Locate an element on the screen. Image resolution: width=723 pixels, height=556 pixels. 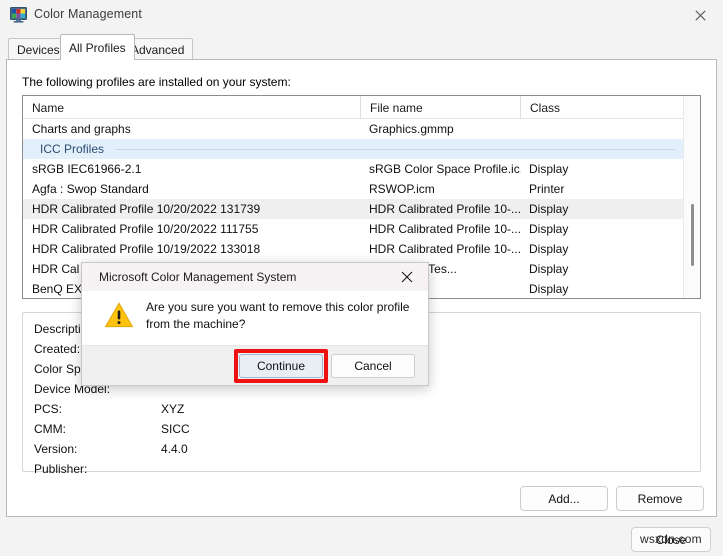
window-title: Color Management is located at coordinates (88, 14).